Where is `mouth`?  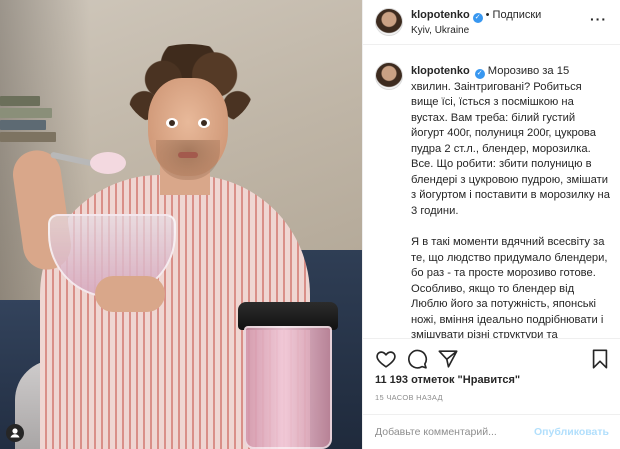
mouth is located at coordinates (188, 155).